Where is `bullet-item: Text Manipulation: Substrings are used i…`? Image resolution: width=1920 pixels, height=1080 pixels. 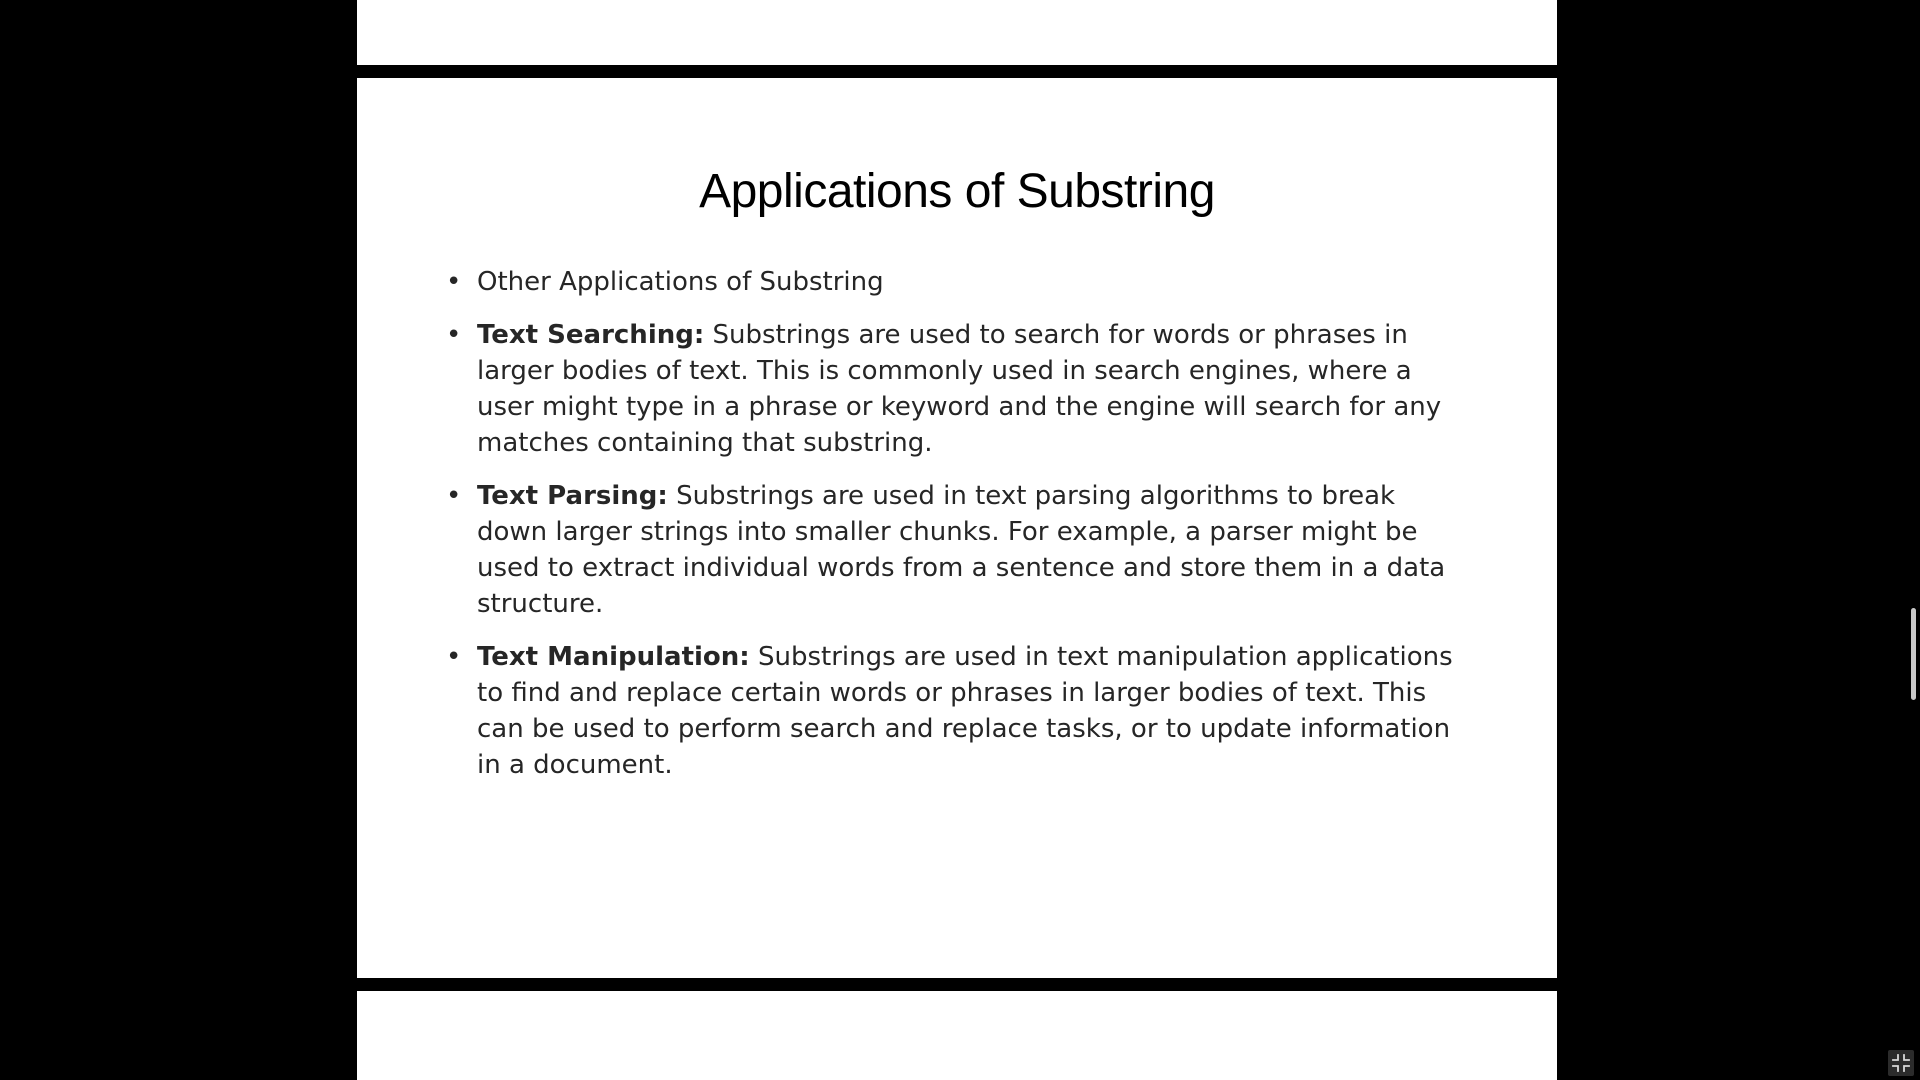
bullet-item: Text Manipulation: Substrings are used i… is located at coordinates (956, 711).